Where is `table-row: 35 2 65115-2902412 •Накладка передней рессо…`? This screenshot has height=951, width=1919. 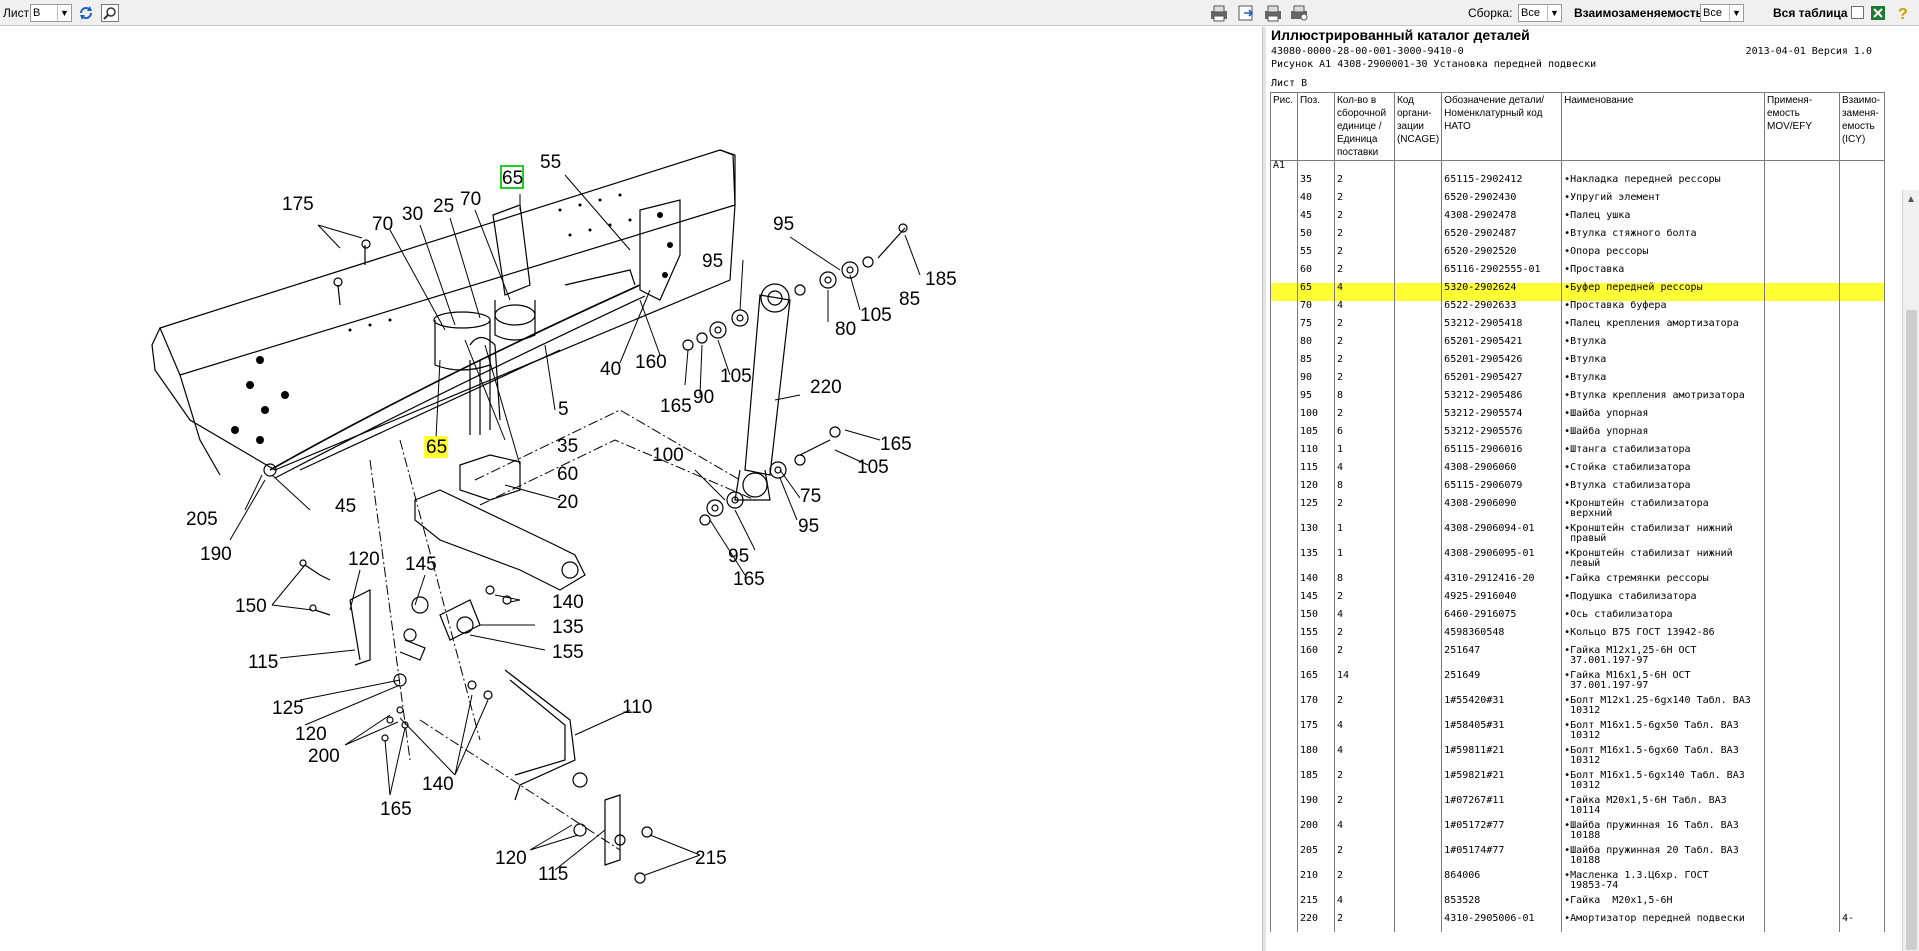
table-row: 35 2 65115-2902412 •Накладка передней рессо… is located at coordinates (1578, 183).